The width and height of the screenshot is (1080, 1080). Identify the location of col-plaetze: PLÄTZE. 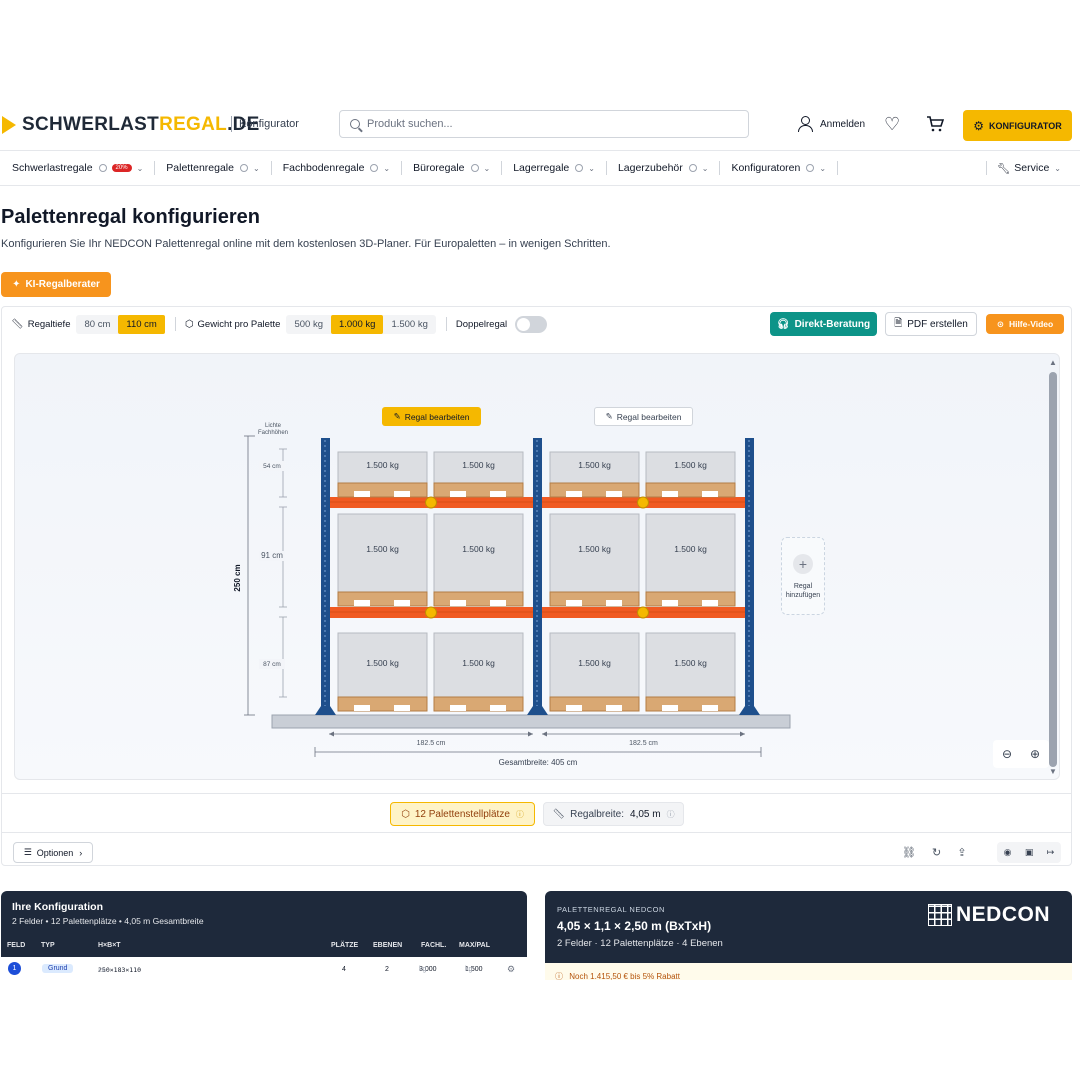
(345, 945).